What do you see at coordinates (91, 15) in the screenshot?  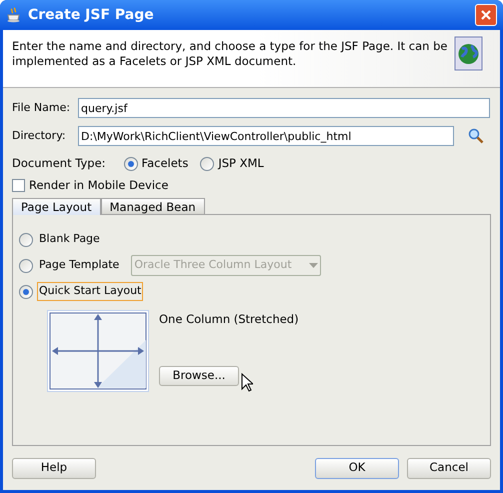 I see `window-title: Create JSF Page` at bounding box center [91, 15].